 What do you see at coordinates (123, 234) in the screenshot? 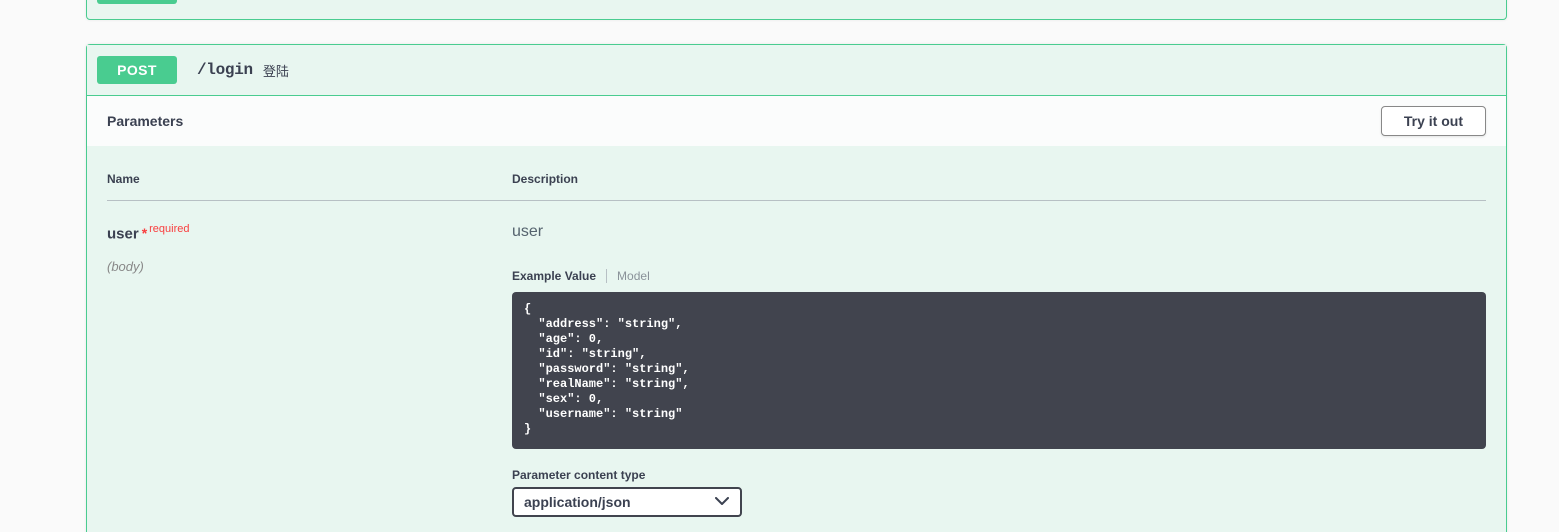
I see `parameter-name: user` at bounding box center [123, 234].